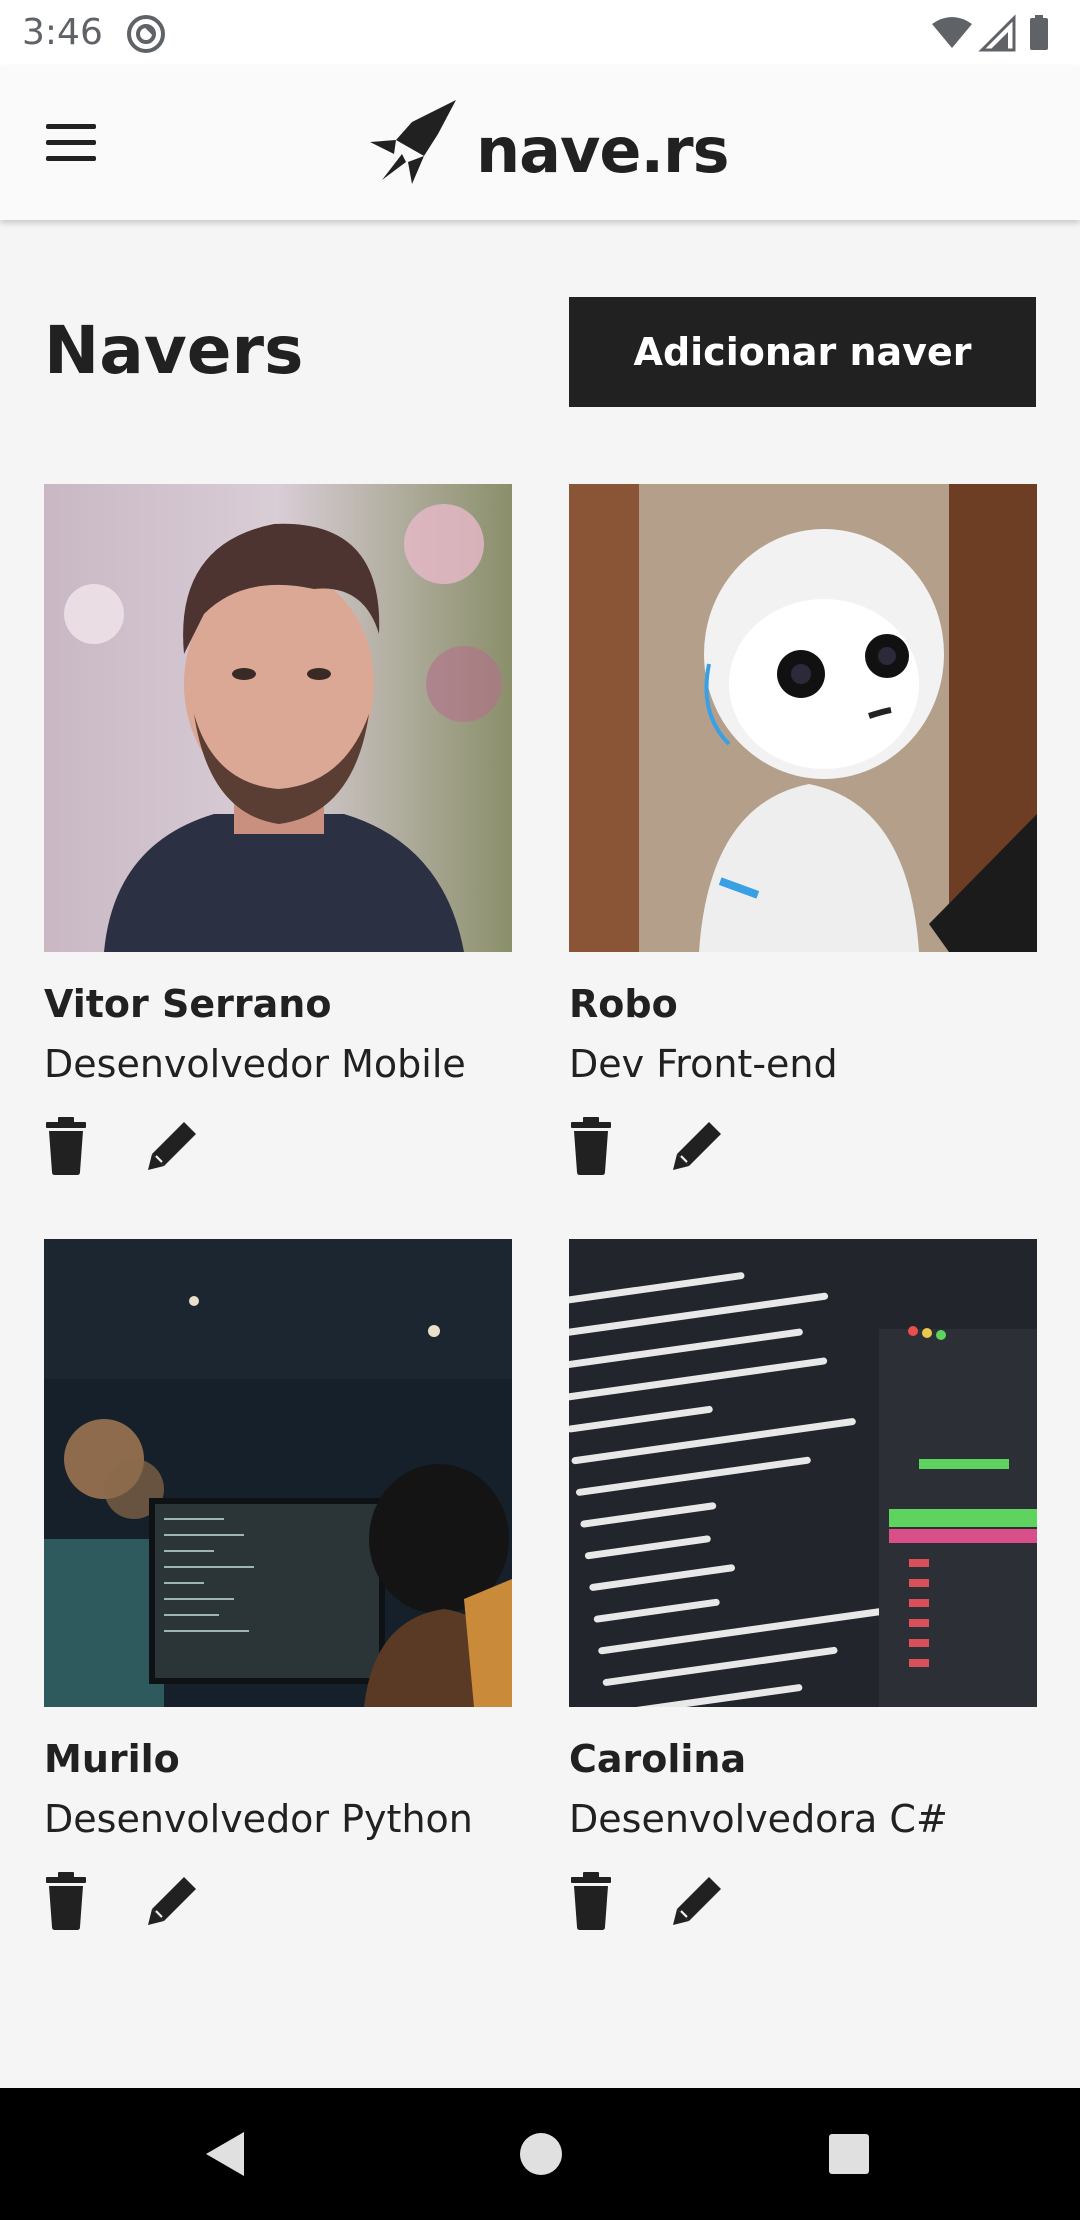 This screenshot has height=2220, width=1080. I want to click on home-circle-icon, so click(541, 2156).